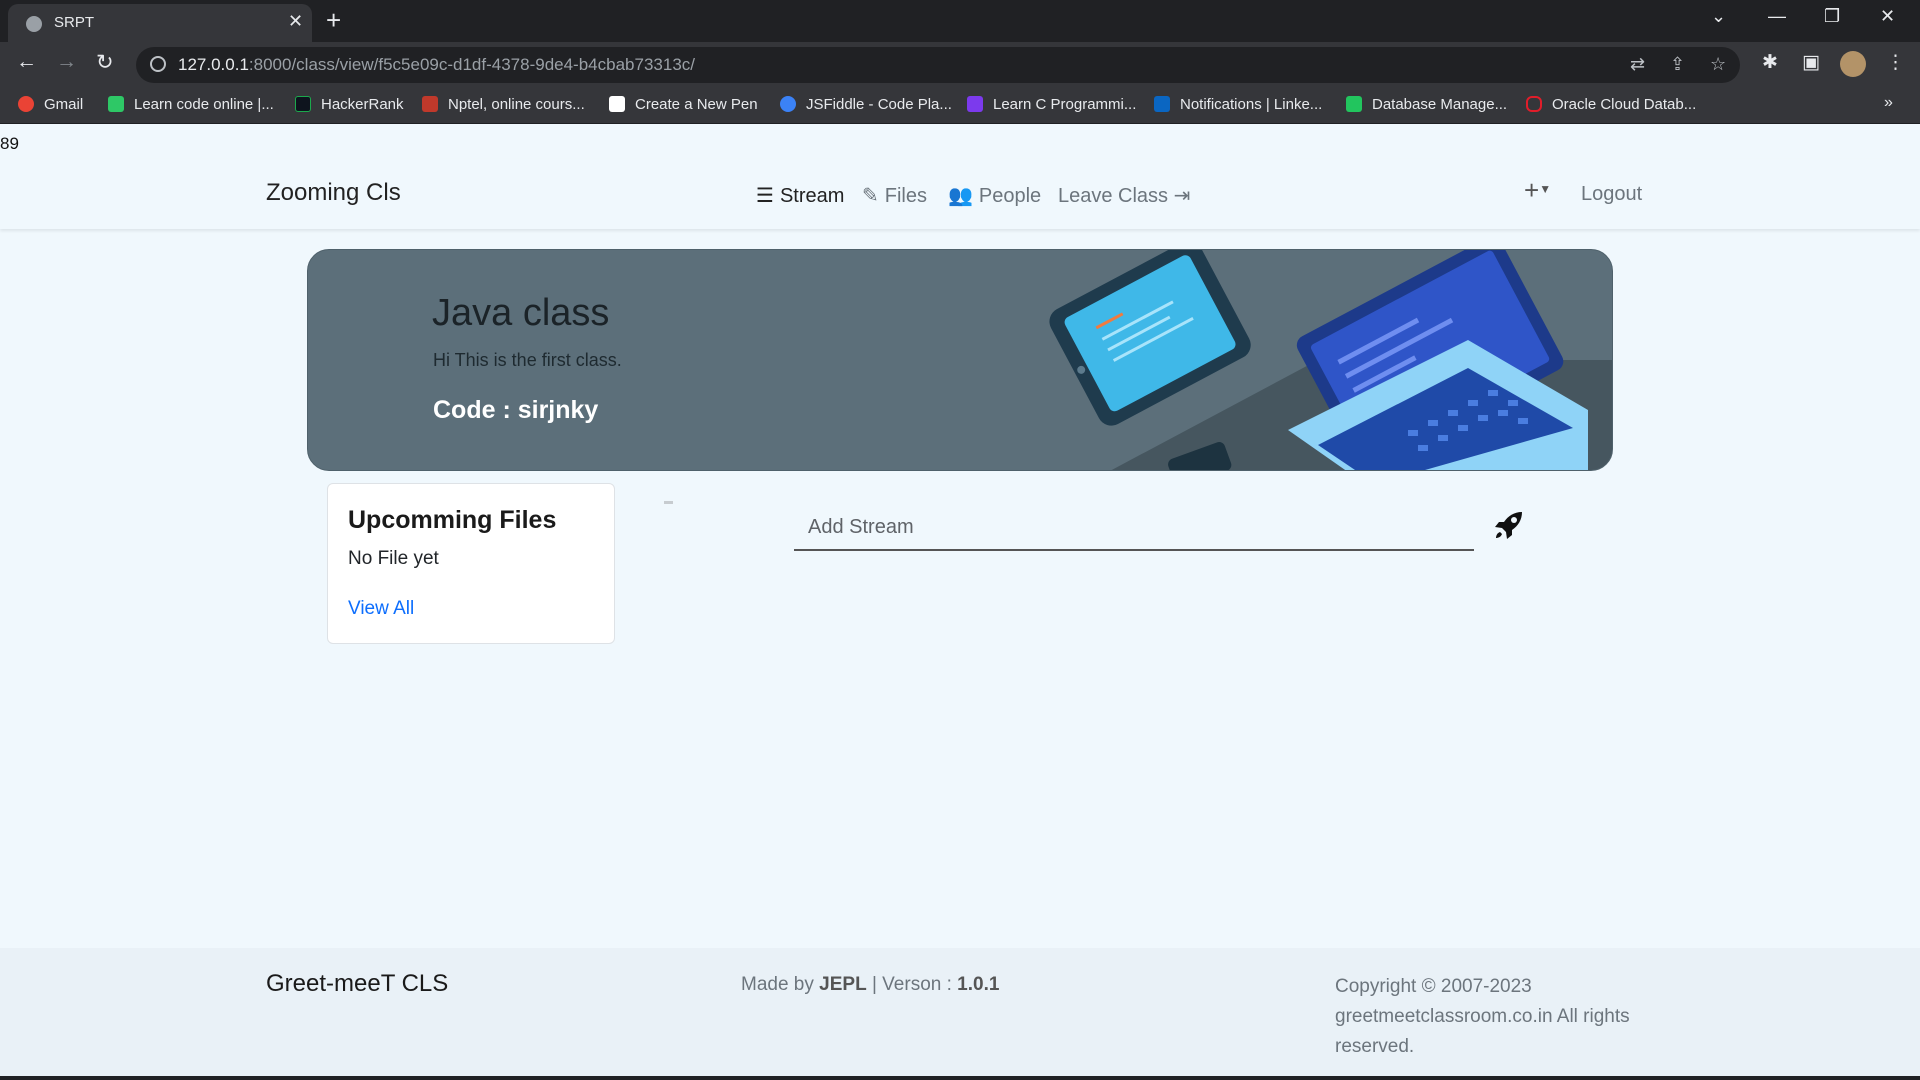  Describe the element at coordinates (1718, 16) in the screenshot. I see `tab-search-icon: ⌄` at that location.